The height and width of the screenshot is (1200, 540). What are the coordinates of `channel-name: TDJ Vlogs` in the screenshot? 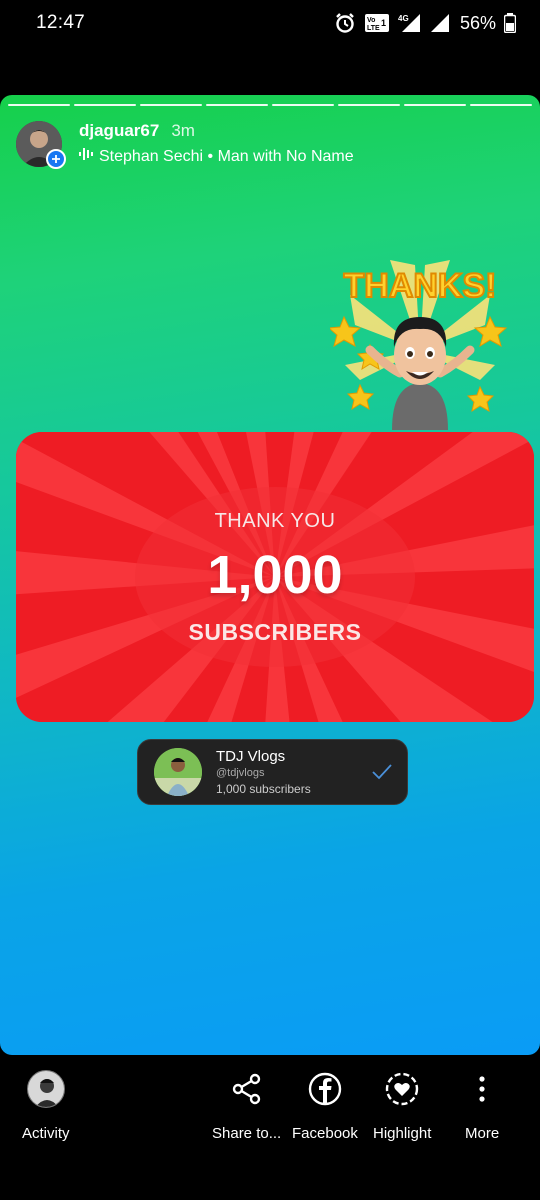 It's located at (251, 756).